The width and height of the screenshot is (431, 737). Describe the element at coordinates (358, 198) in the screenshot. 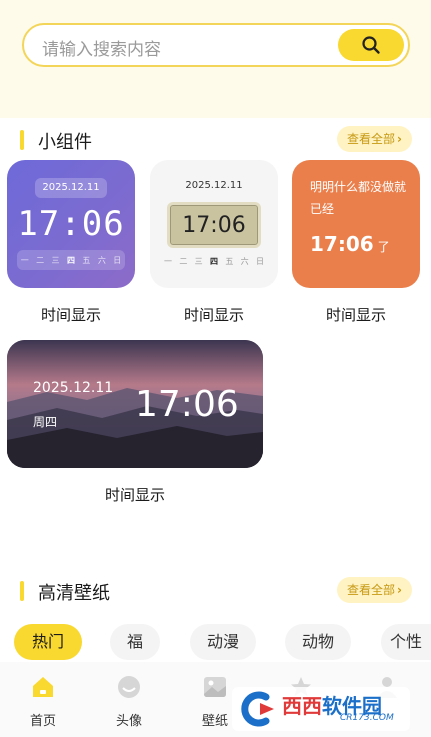

I see `widget-message: 明明什么都没做就已经` at that location.